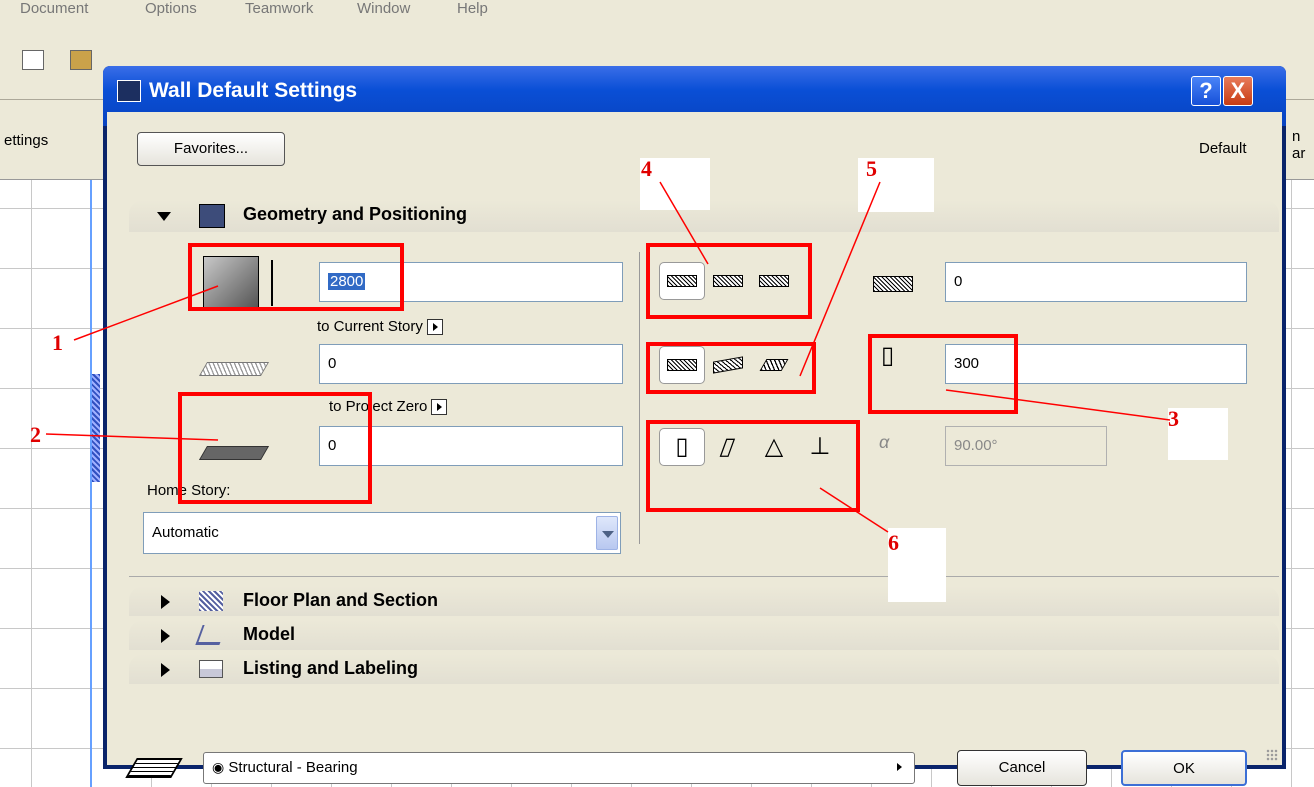 This screenshot has height=787, width=1314. Describe the element at coordinates (57, 342) in the screenshot. I see `callout-1: 1` at that location.